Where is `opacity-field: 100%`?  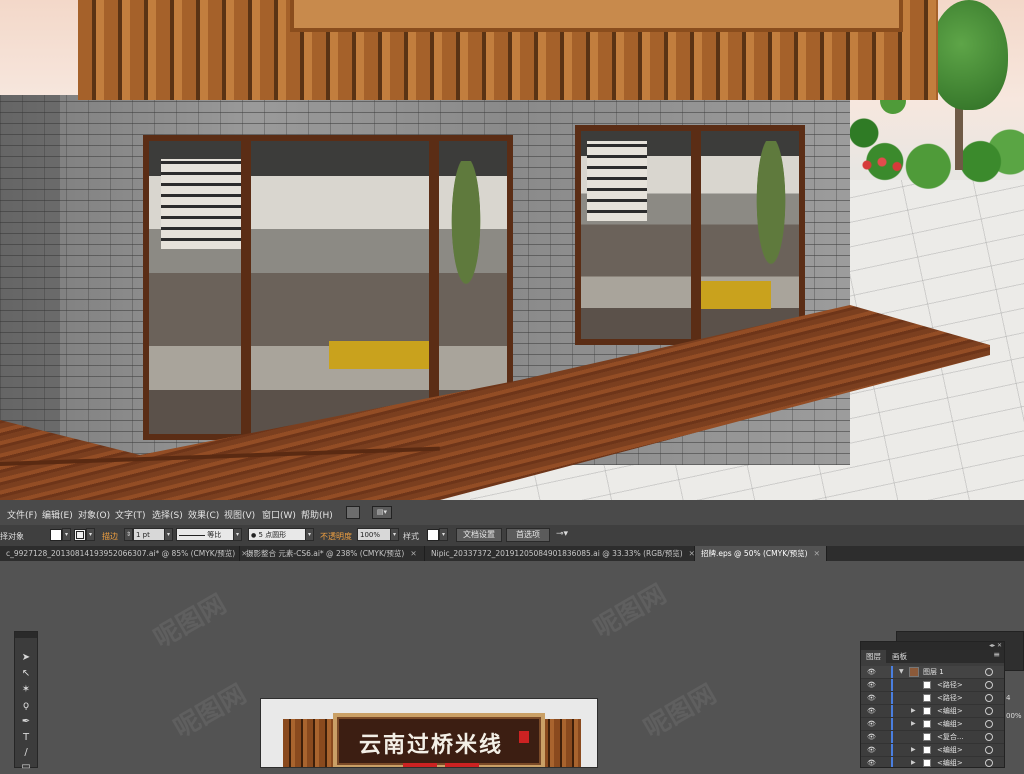
opacity-field: 100% is located at coordinates (374, 534).